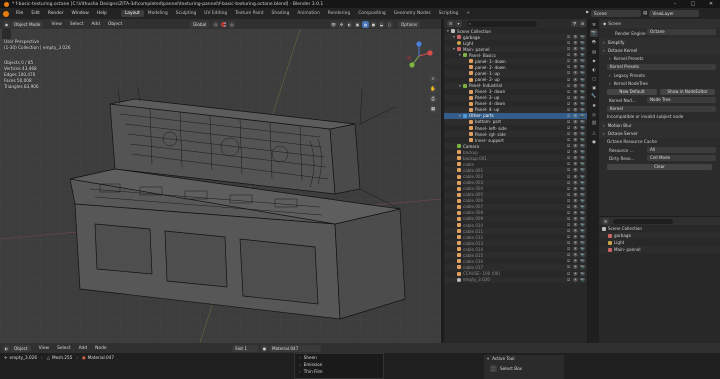 This screenshot has height=379, width=720. Describe the element at coordinates (200, 24) in the screenshot. I see `transform-orientation-dropdown: Global` at that location.